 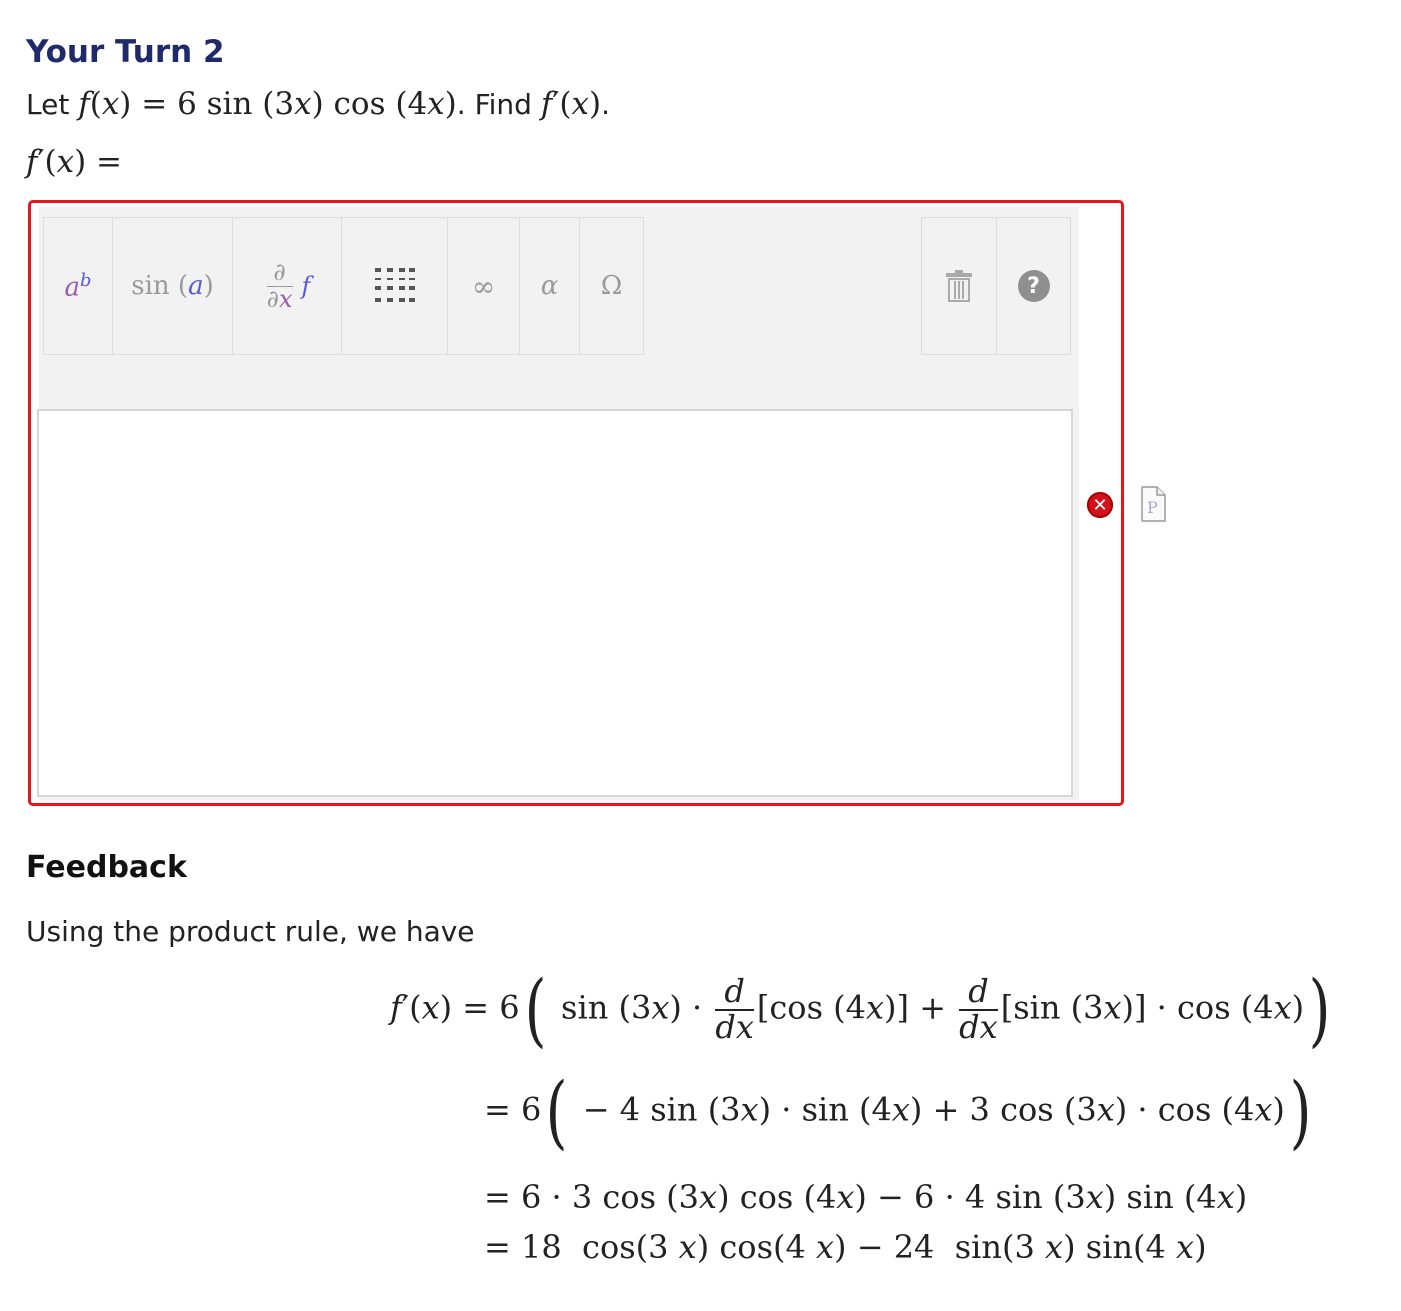 I want to click on exponent-icon: ab, so click(x=78, y=286).